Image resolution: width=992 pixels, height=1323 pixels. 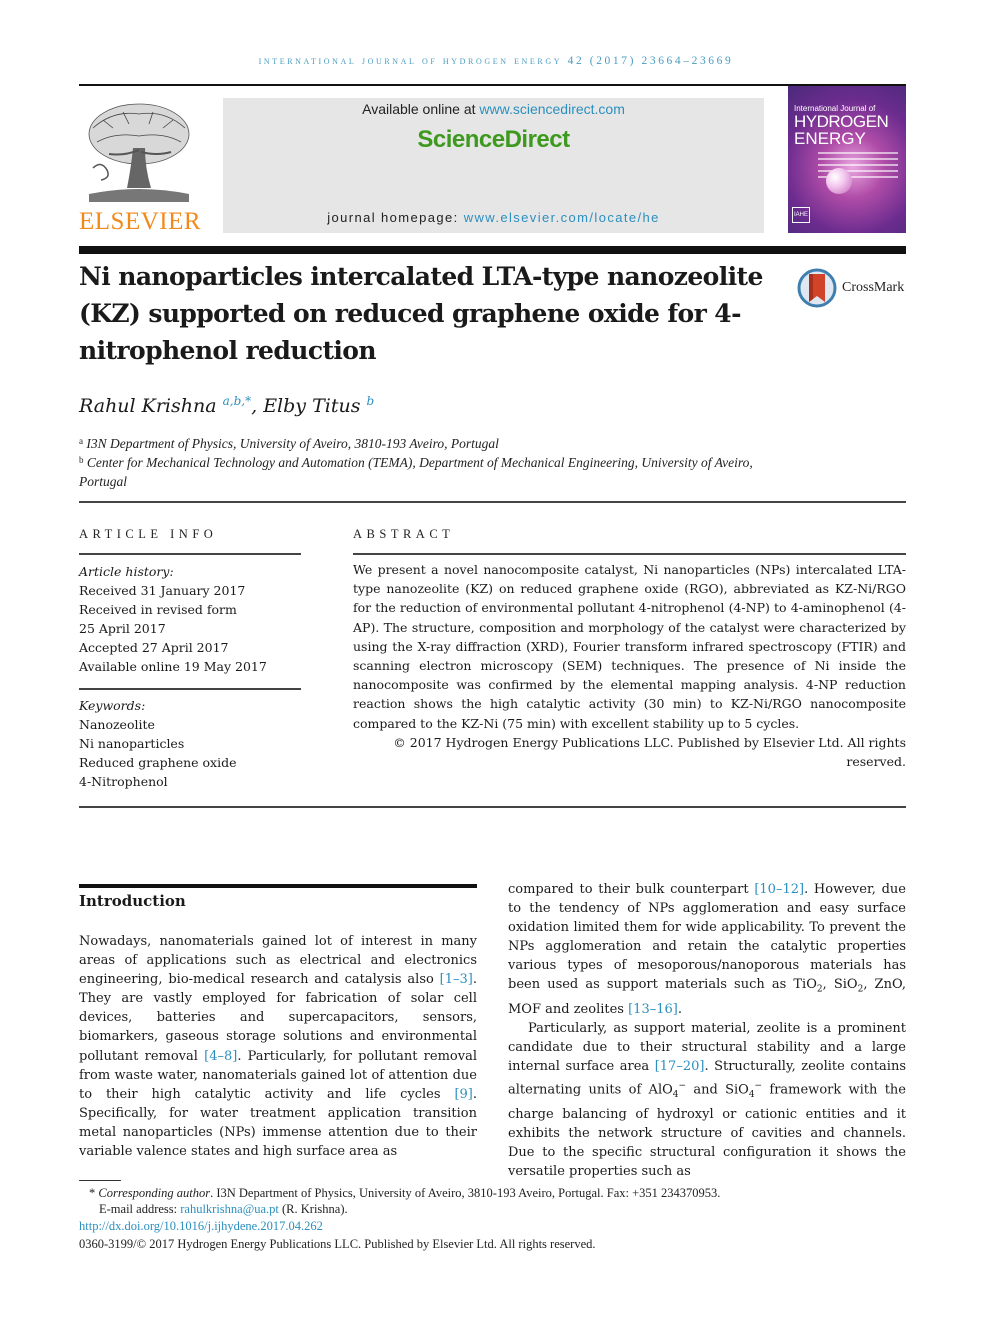 What do you see at coordinates (237, 401) in the screenshot?
I see `author-affiliation-marks: a,b,*` at bounding box center [237, 401].